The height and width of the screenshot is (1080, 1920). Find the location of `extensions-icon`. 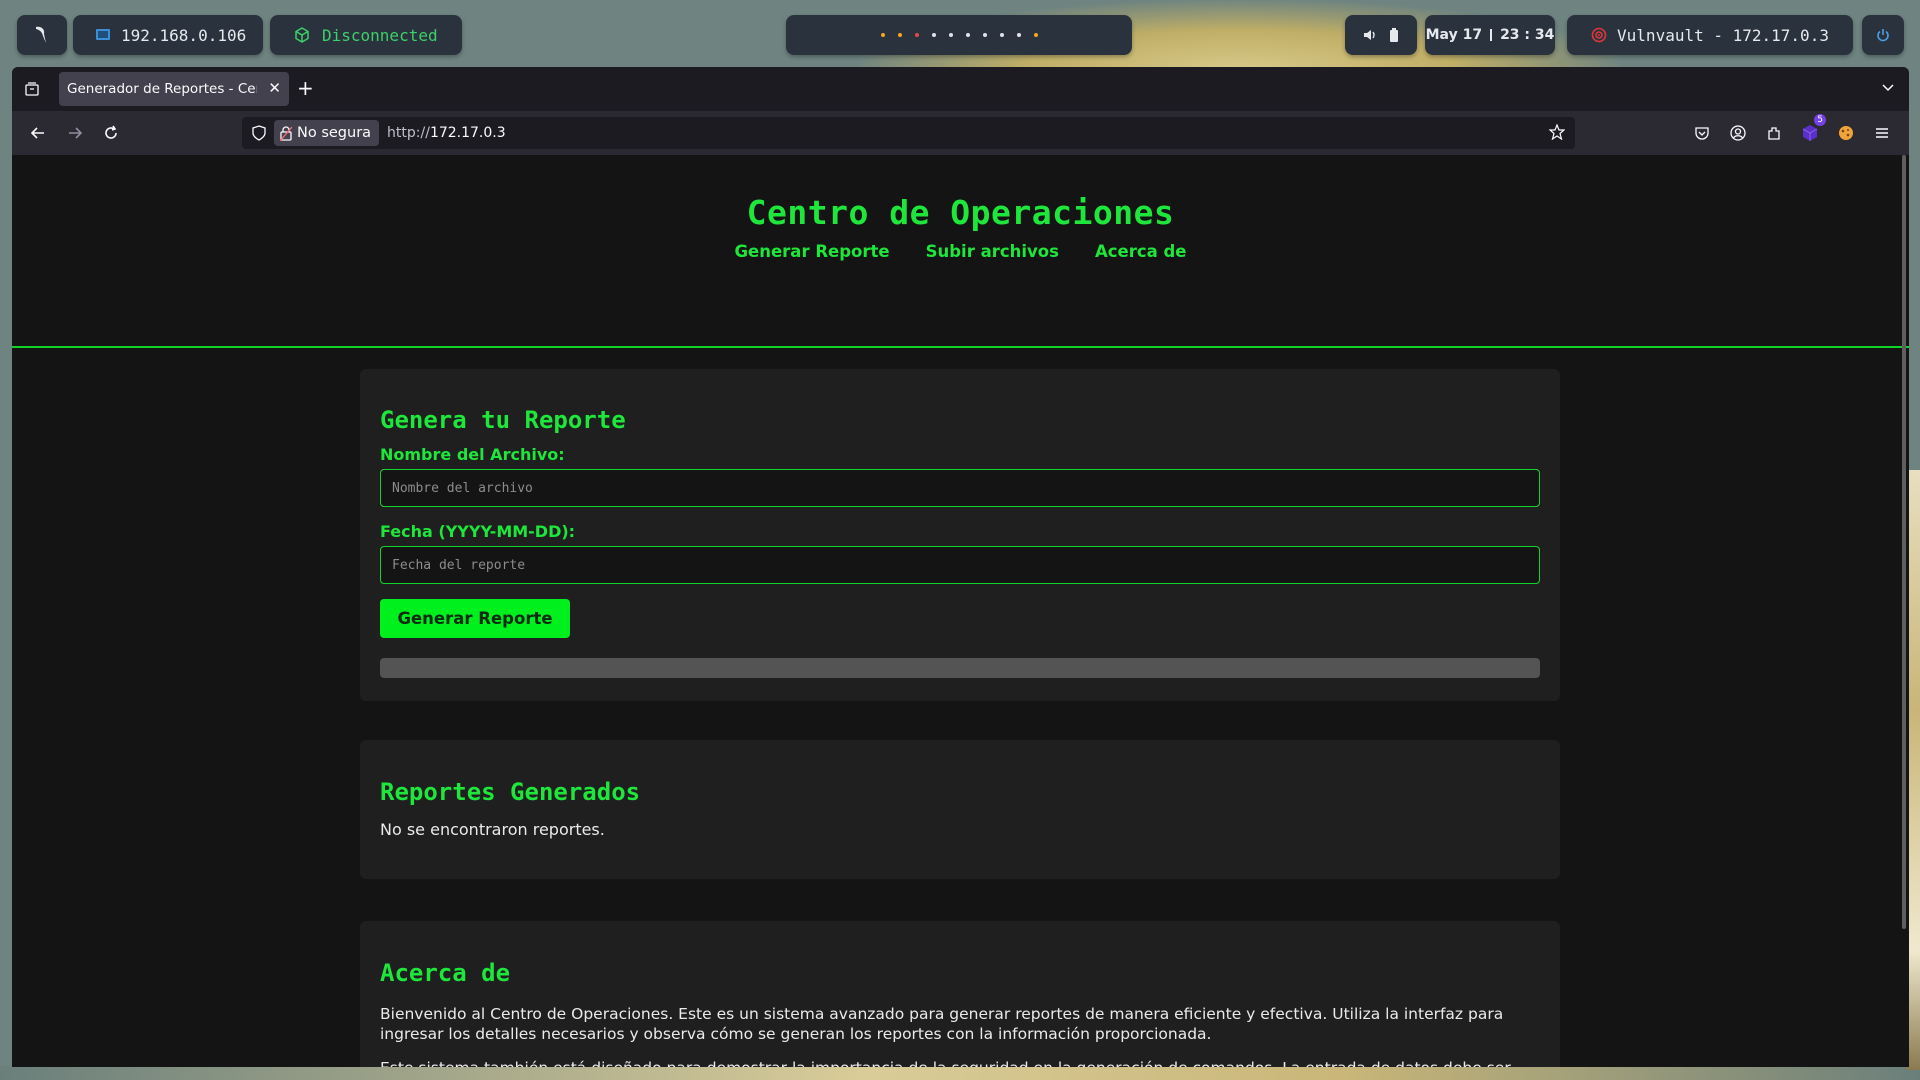

extensions-icon is located at coordinates (1774, 133).